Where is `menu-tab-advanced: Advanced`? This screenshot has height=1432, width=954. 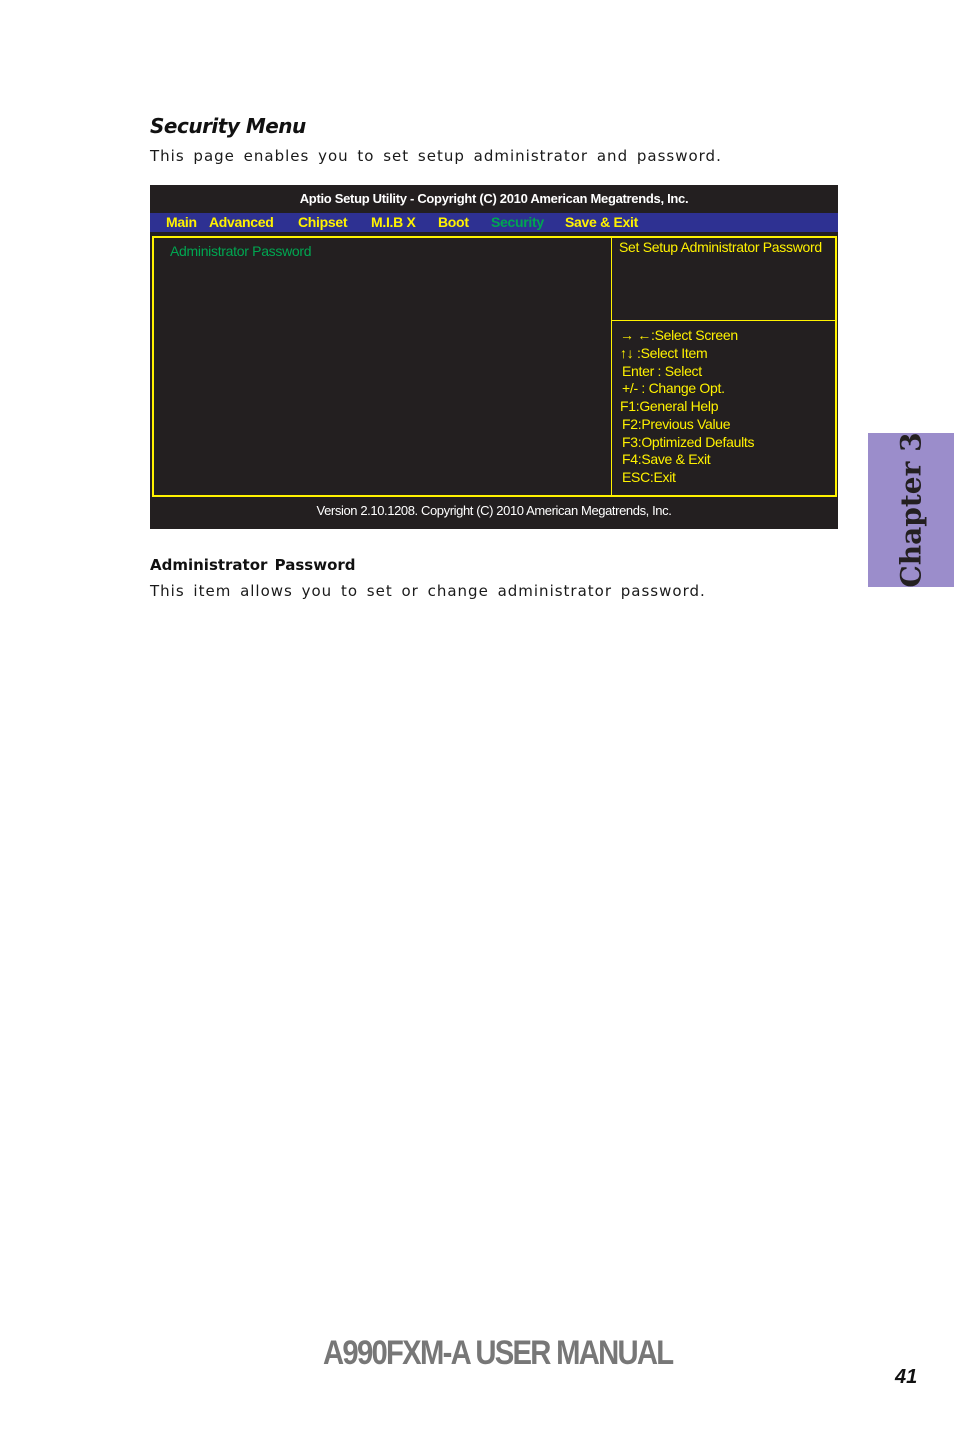 menu-tab-advanced: Advanced is located at coordinates (241, 222).